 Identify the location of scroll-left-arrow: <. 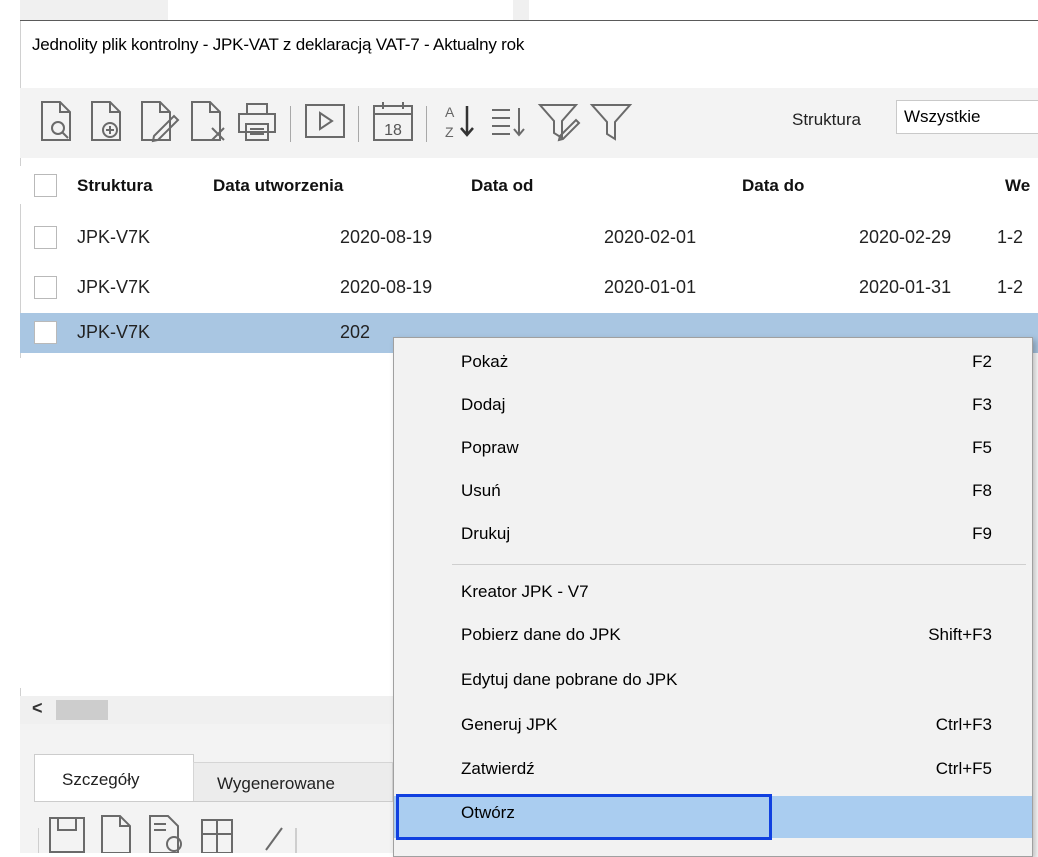
(37, 708).